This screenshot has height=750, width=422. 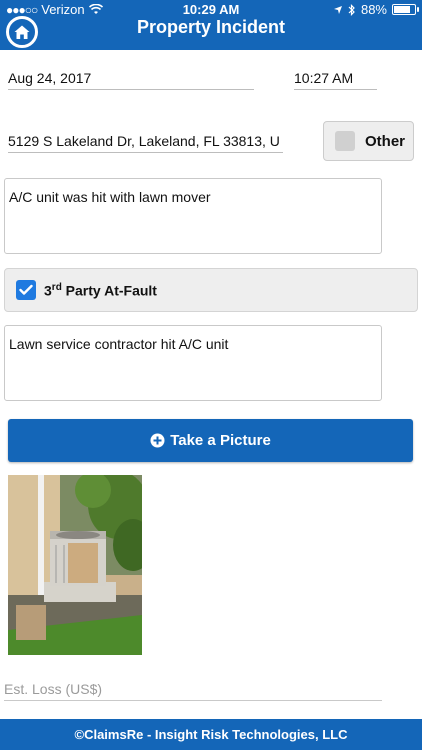 I want to click on plus-circle-icon, so click(x=157, y=440).